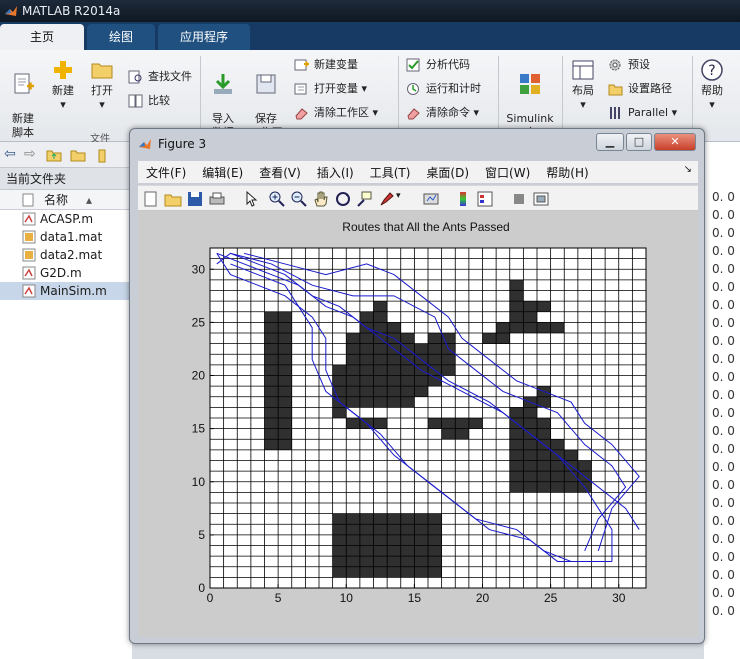 Image resolution: width=740 pixels, height=659 pixels. What do you see at coordinates (71, 11) in the screenshot?
I see `app-title: MATLAB R2014a` at bounding box center [71, 11].